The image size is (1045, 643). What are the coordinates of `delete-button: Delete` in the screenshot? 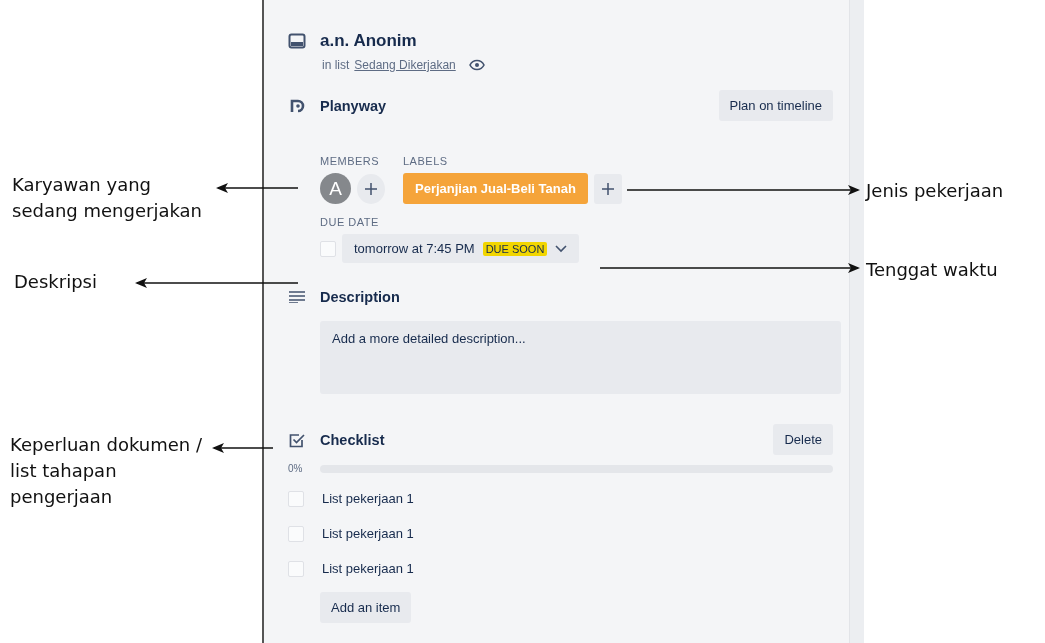 It's located at (803, 439).